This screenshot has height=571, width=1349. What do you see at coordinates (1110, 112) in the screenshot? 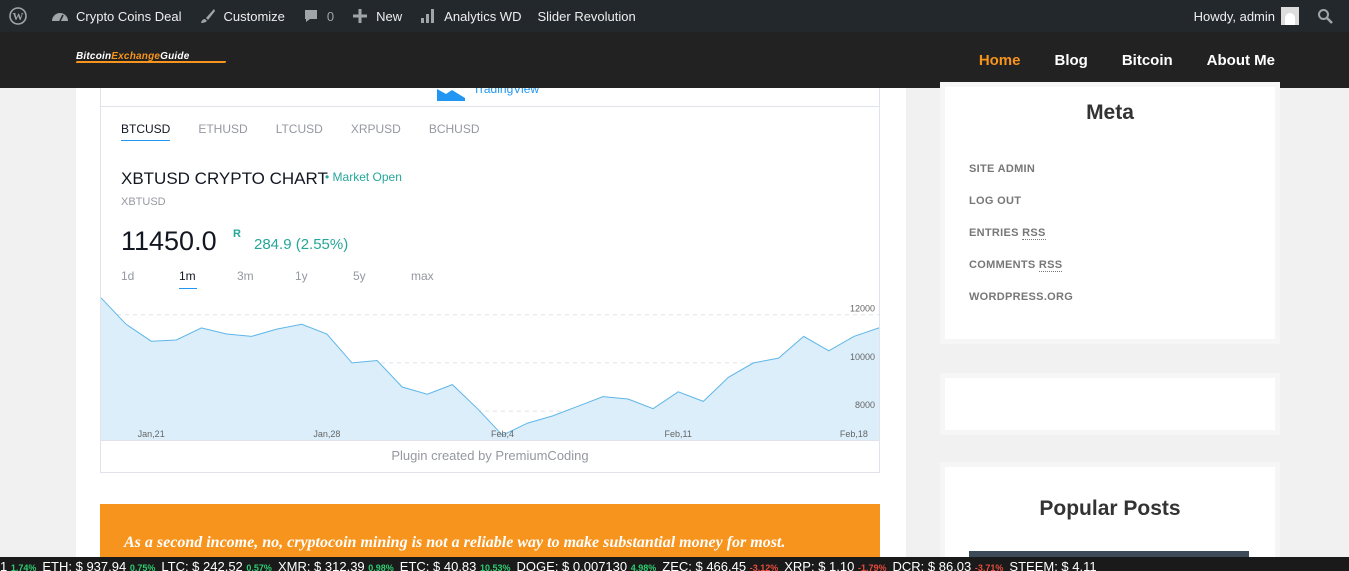
I see `meta-title: Meta` at bounding box center [1110, 112].